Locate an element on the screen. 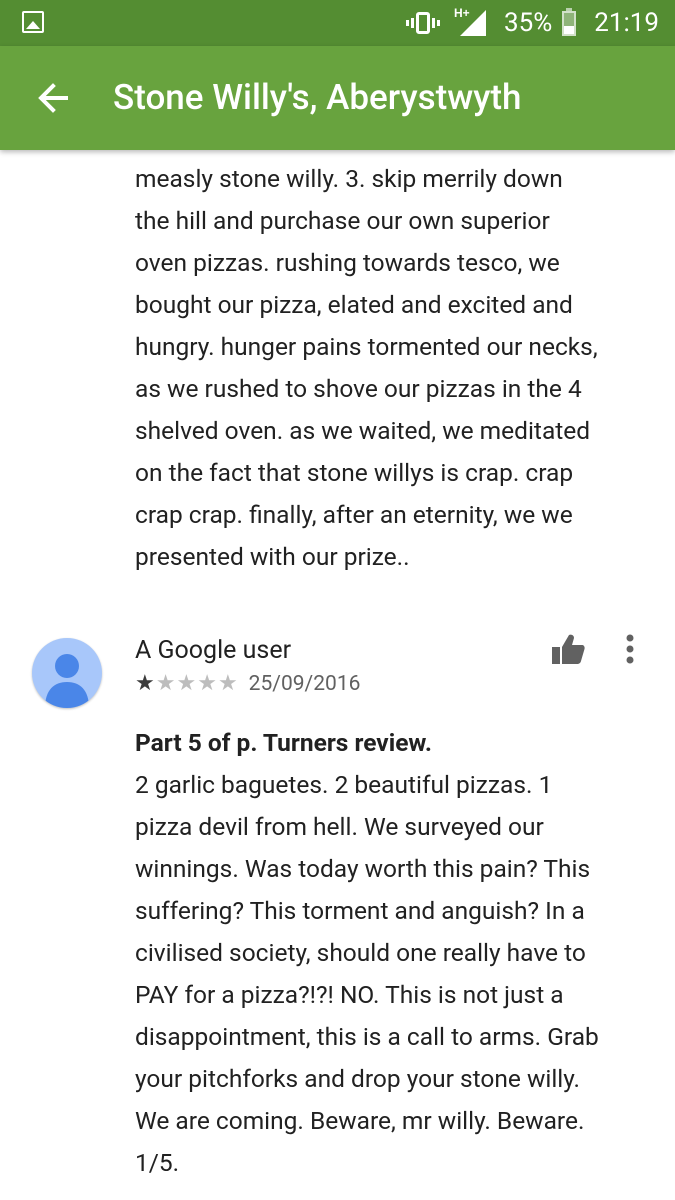 This screenshot has height=1200, width=675. star-rating: ★ ★ ★ ★ ★ 25/09/2016 is located at coordinates (247, 684).